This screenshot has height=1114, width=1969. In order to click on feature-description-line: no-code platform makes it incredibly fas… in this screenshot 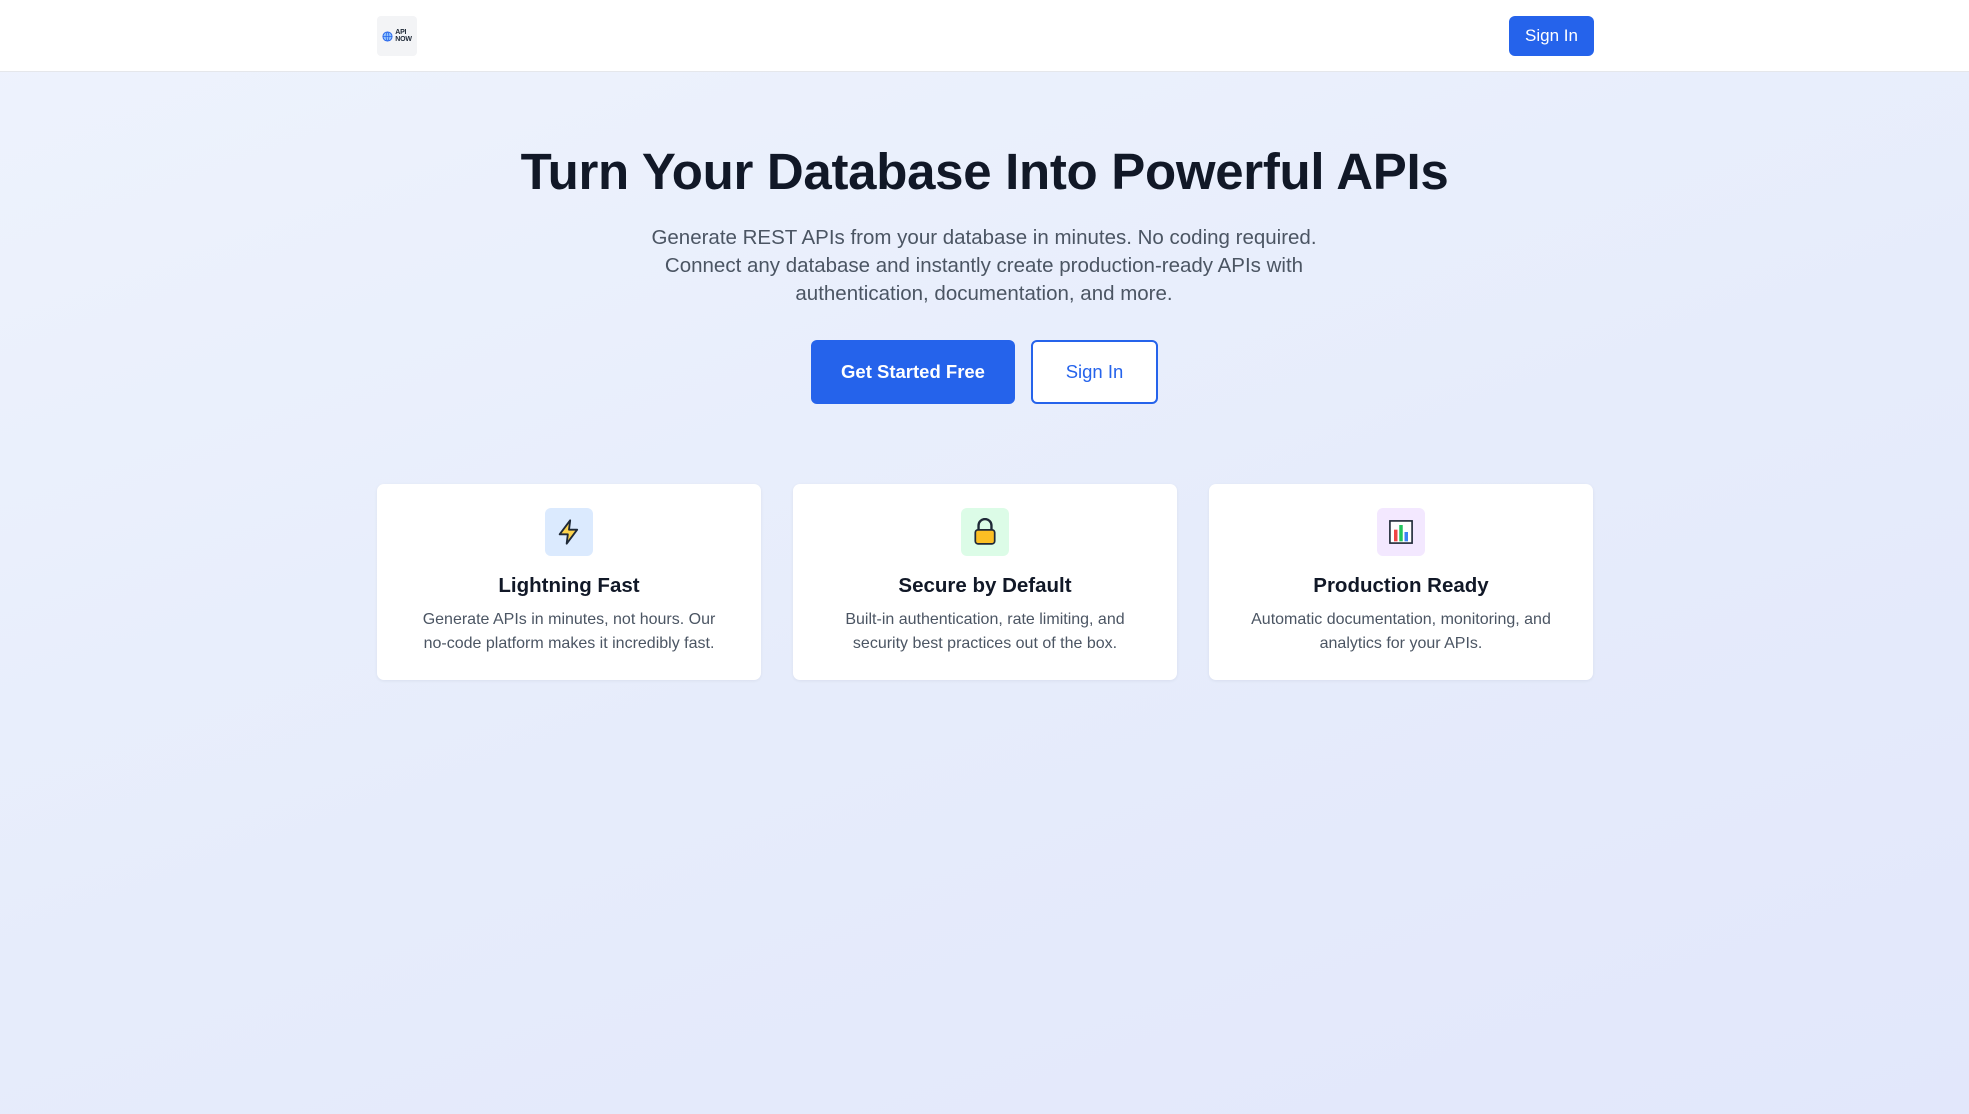, I will do `click(569, 643)`.